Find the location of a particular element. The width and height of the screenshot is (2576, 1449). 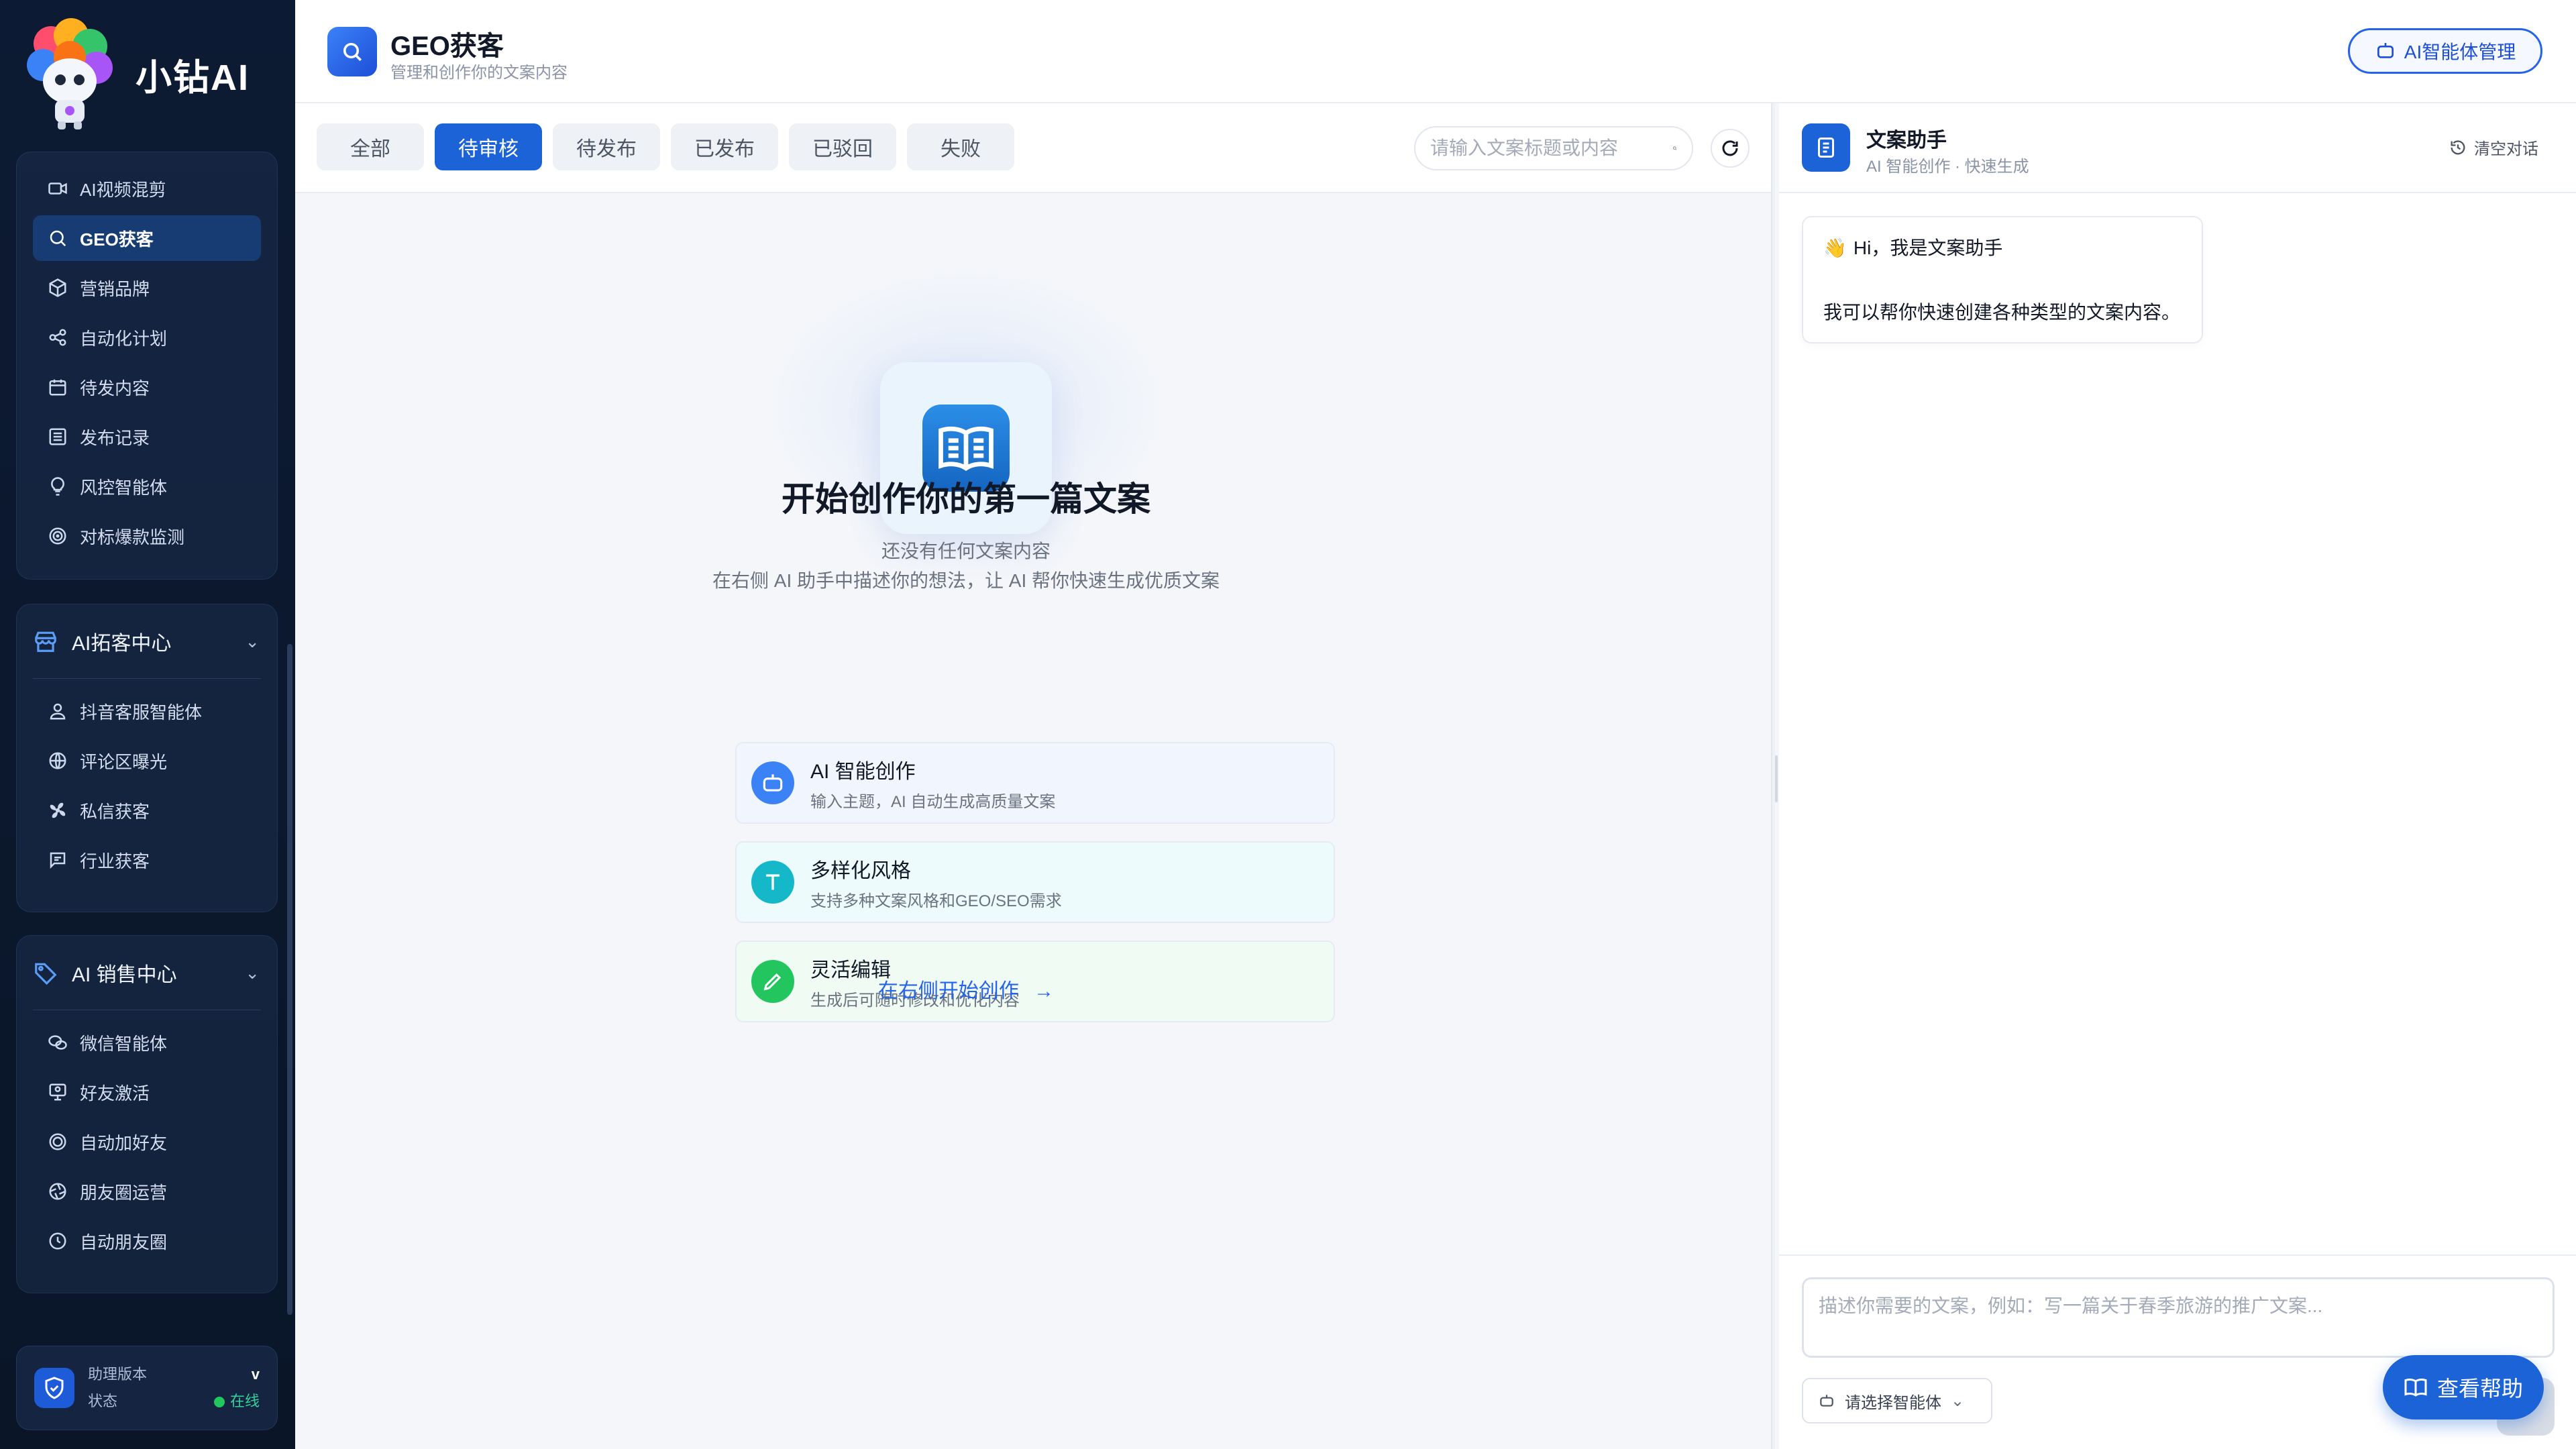

agent-select-label: 请选择智能体 is located at coordinates (1893, 1402).